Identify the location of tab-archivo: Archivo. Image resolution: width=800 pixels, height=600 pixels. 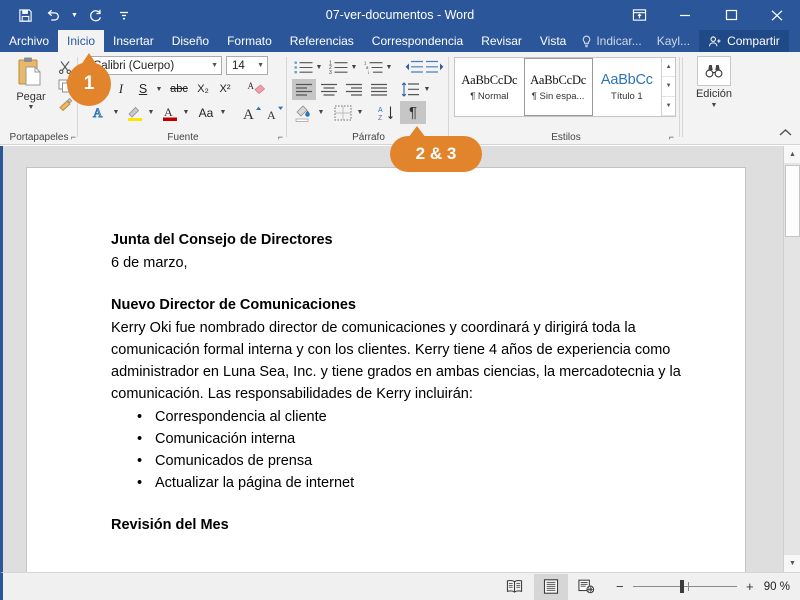
(29, 41).